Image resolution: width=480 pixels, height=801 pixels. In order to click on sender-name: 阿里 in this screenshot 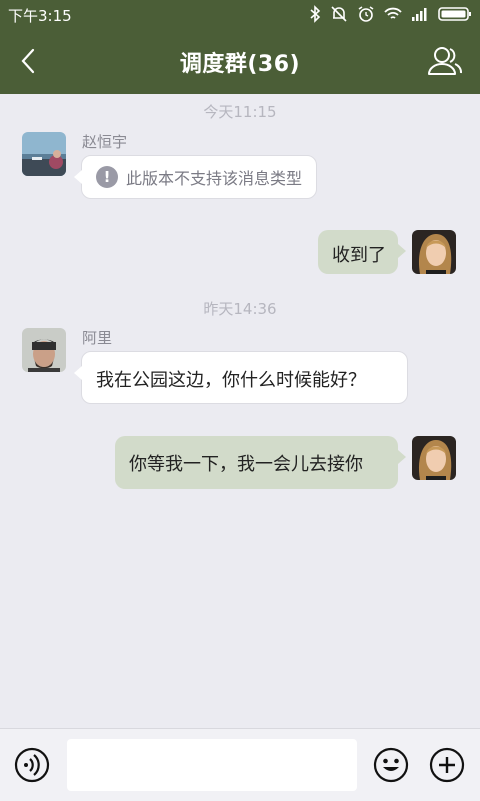, I will do `click(97, 338)`.